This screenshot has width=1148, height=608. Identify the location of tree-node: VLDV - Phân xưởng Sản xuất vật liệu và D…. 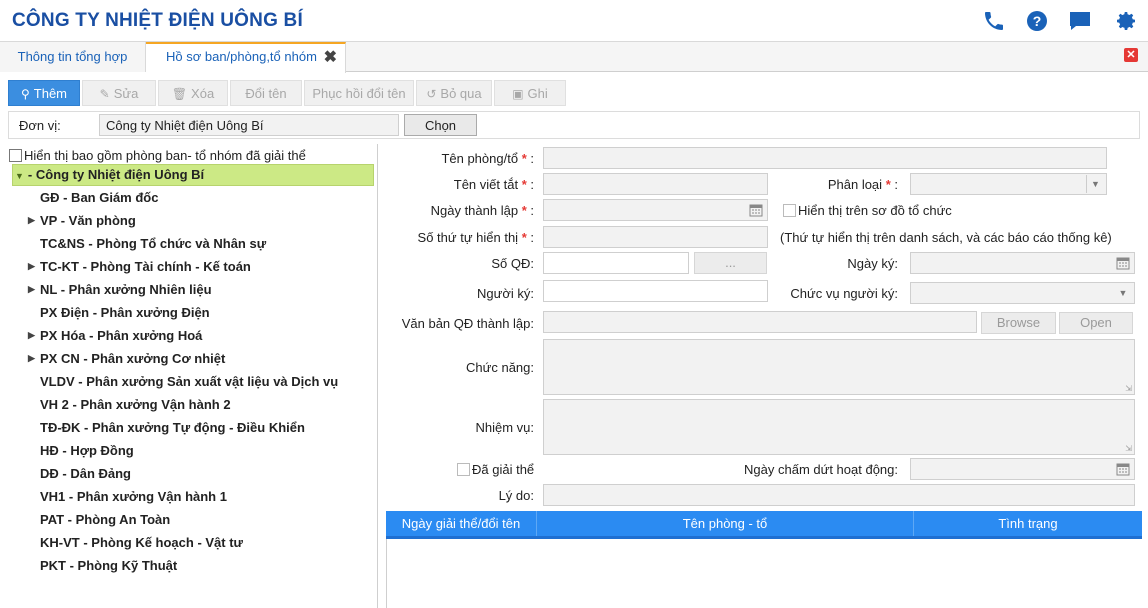
(193, 381).